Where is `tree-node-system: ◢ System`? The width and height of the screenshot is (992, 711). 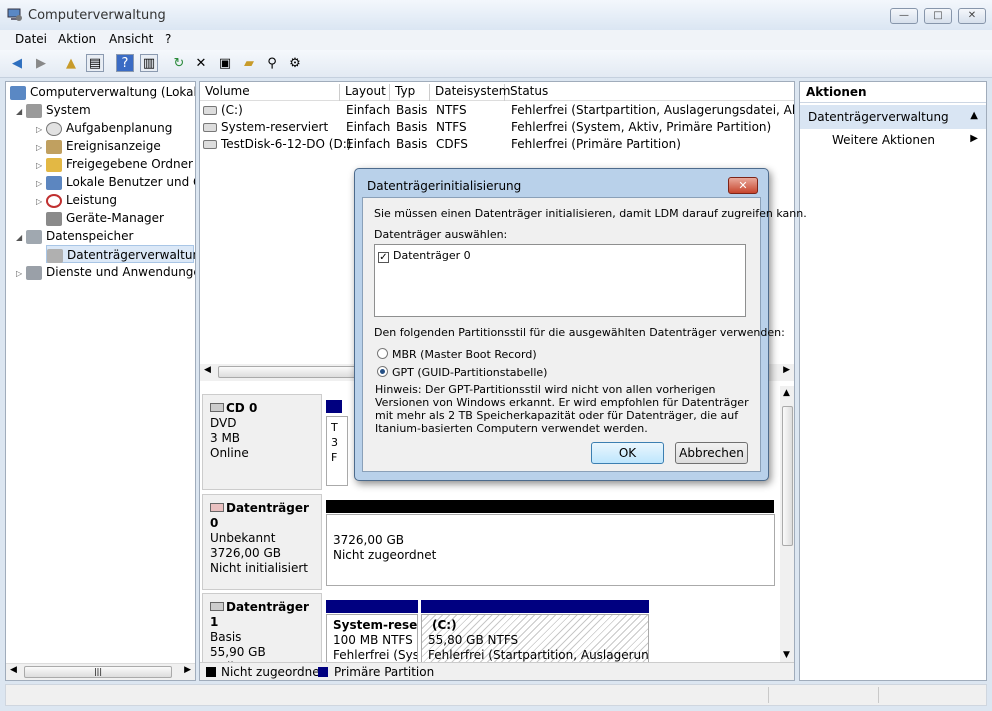
tree-node-system: ◢ System is located at coordinates (53, 110).